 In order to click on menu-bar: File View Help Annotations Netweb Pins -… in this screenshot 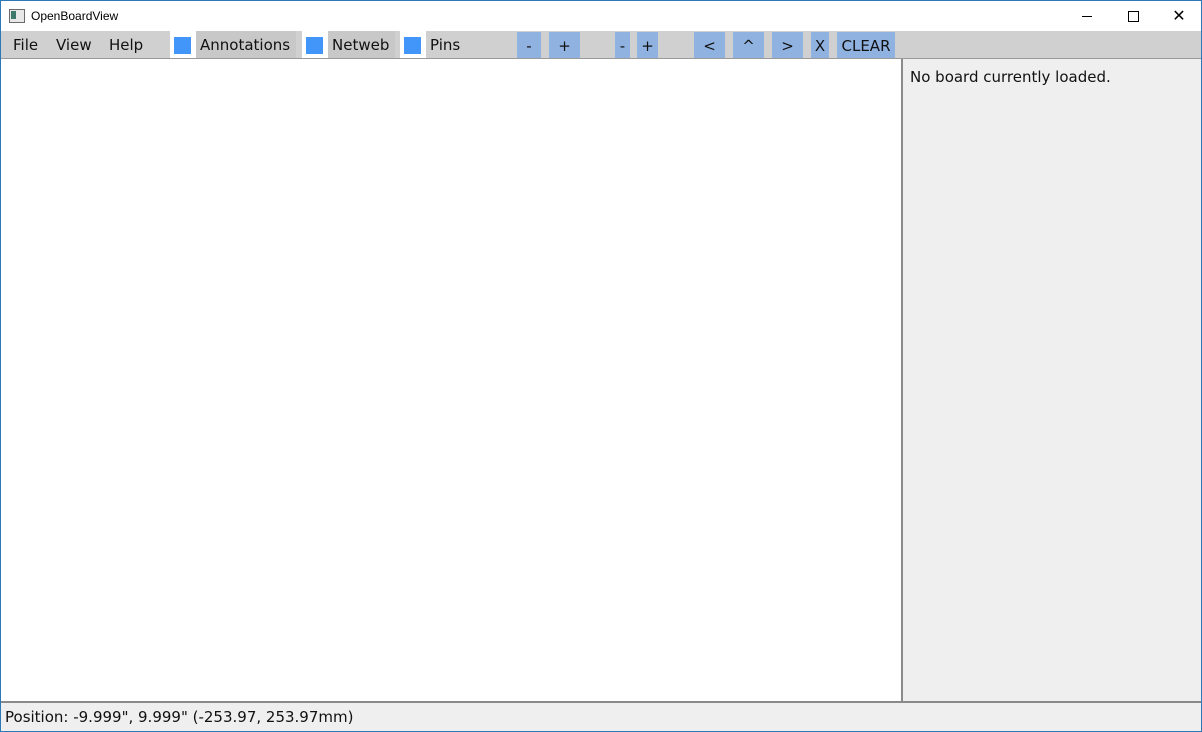, I will do `click(601, 45)`.